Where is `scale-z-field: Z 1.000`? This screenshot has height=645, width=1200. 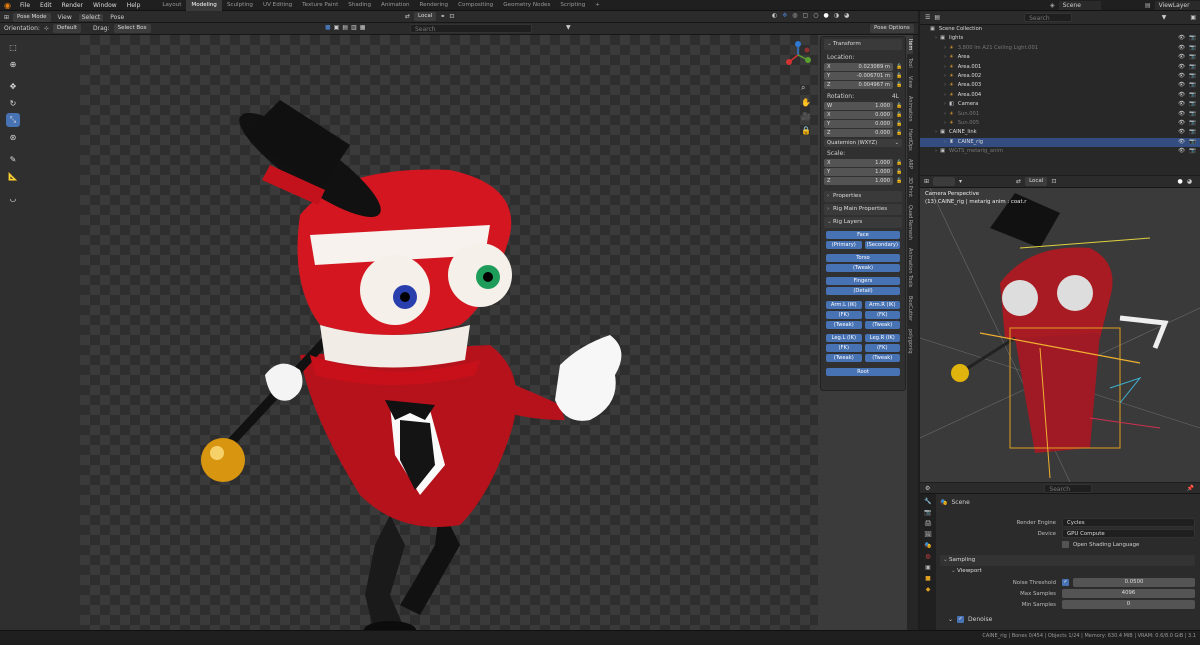
scale-z-field: Z 1.000 is located at coordinates (858, 181).